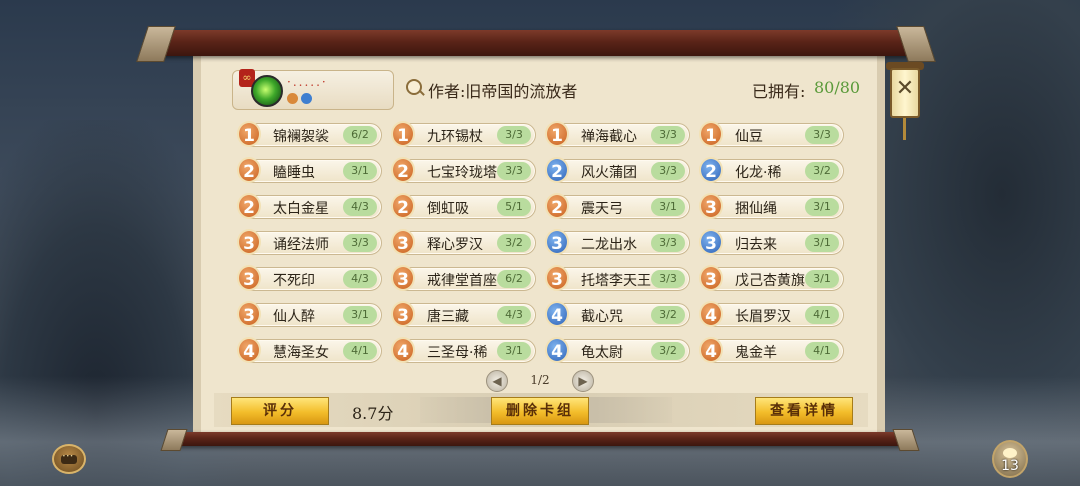  I want to click on deck-card: 3 仙人醉 3/1, so click(309, 314).